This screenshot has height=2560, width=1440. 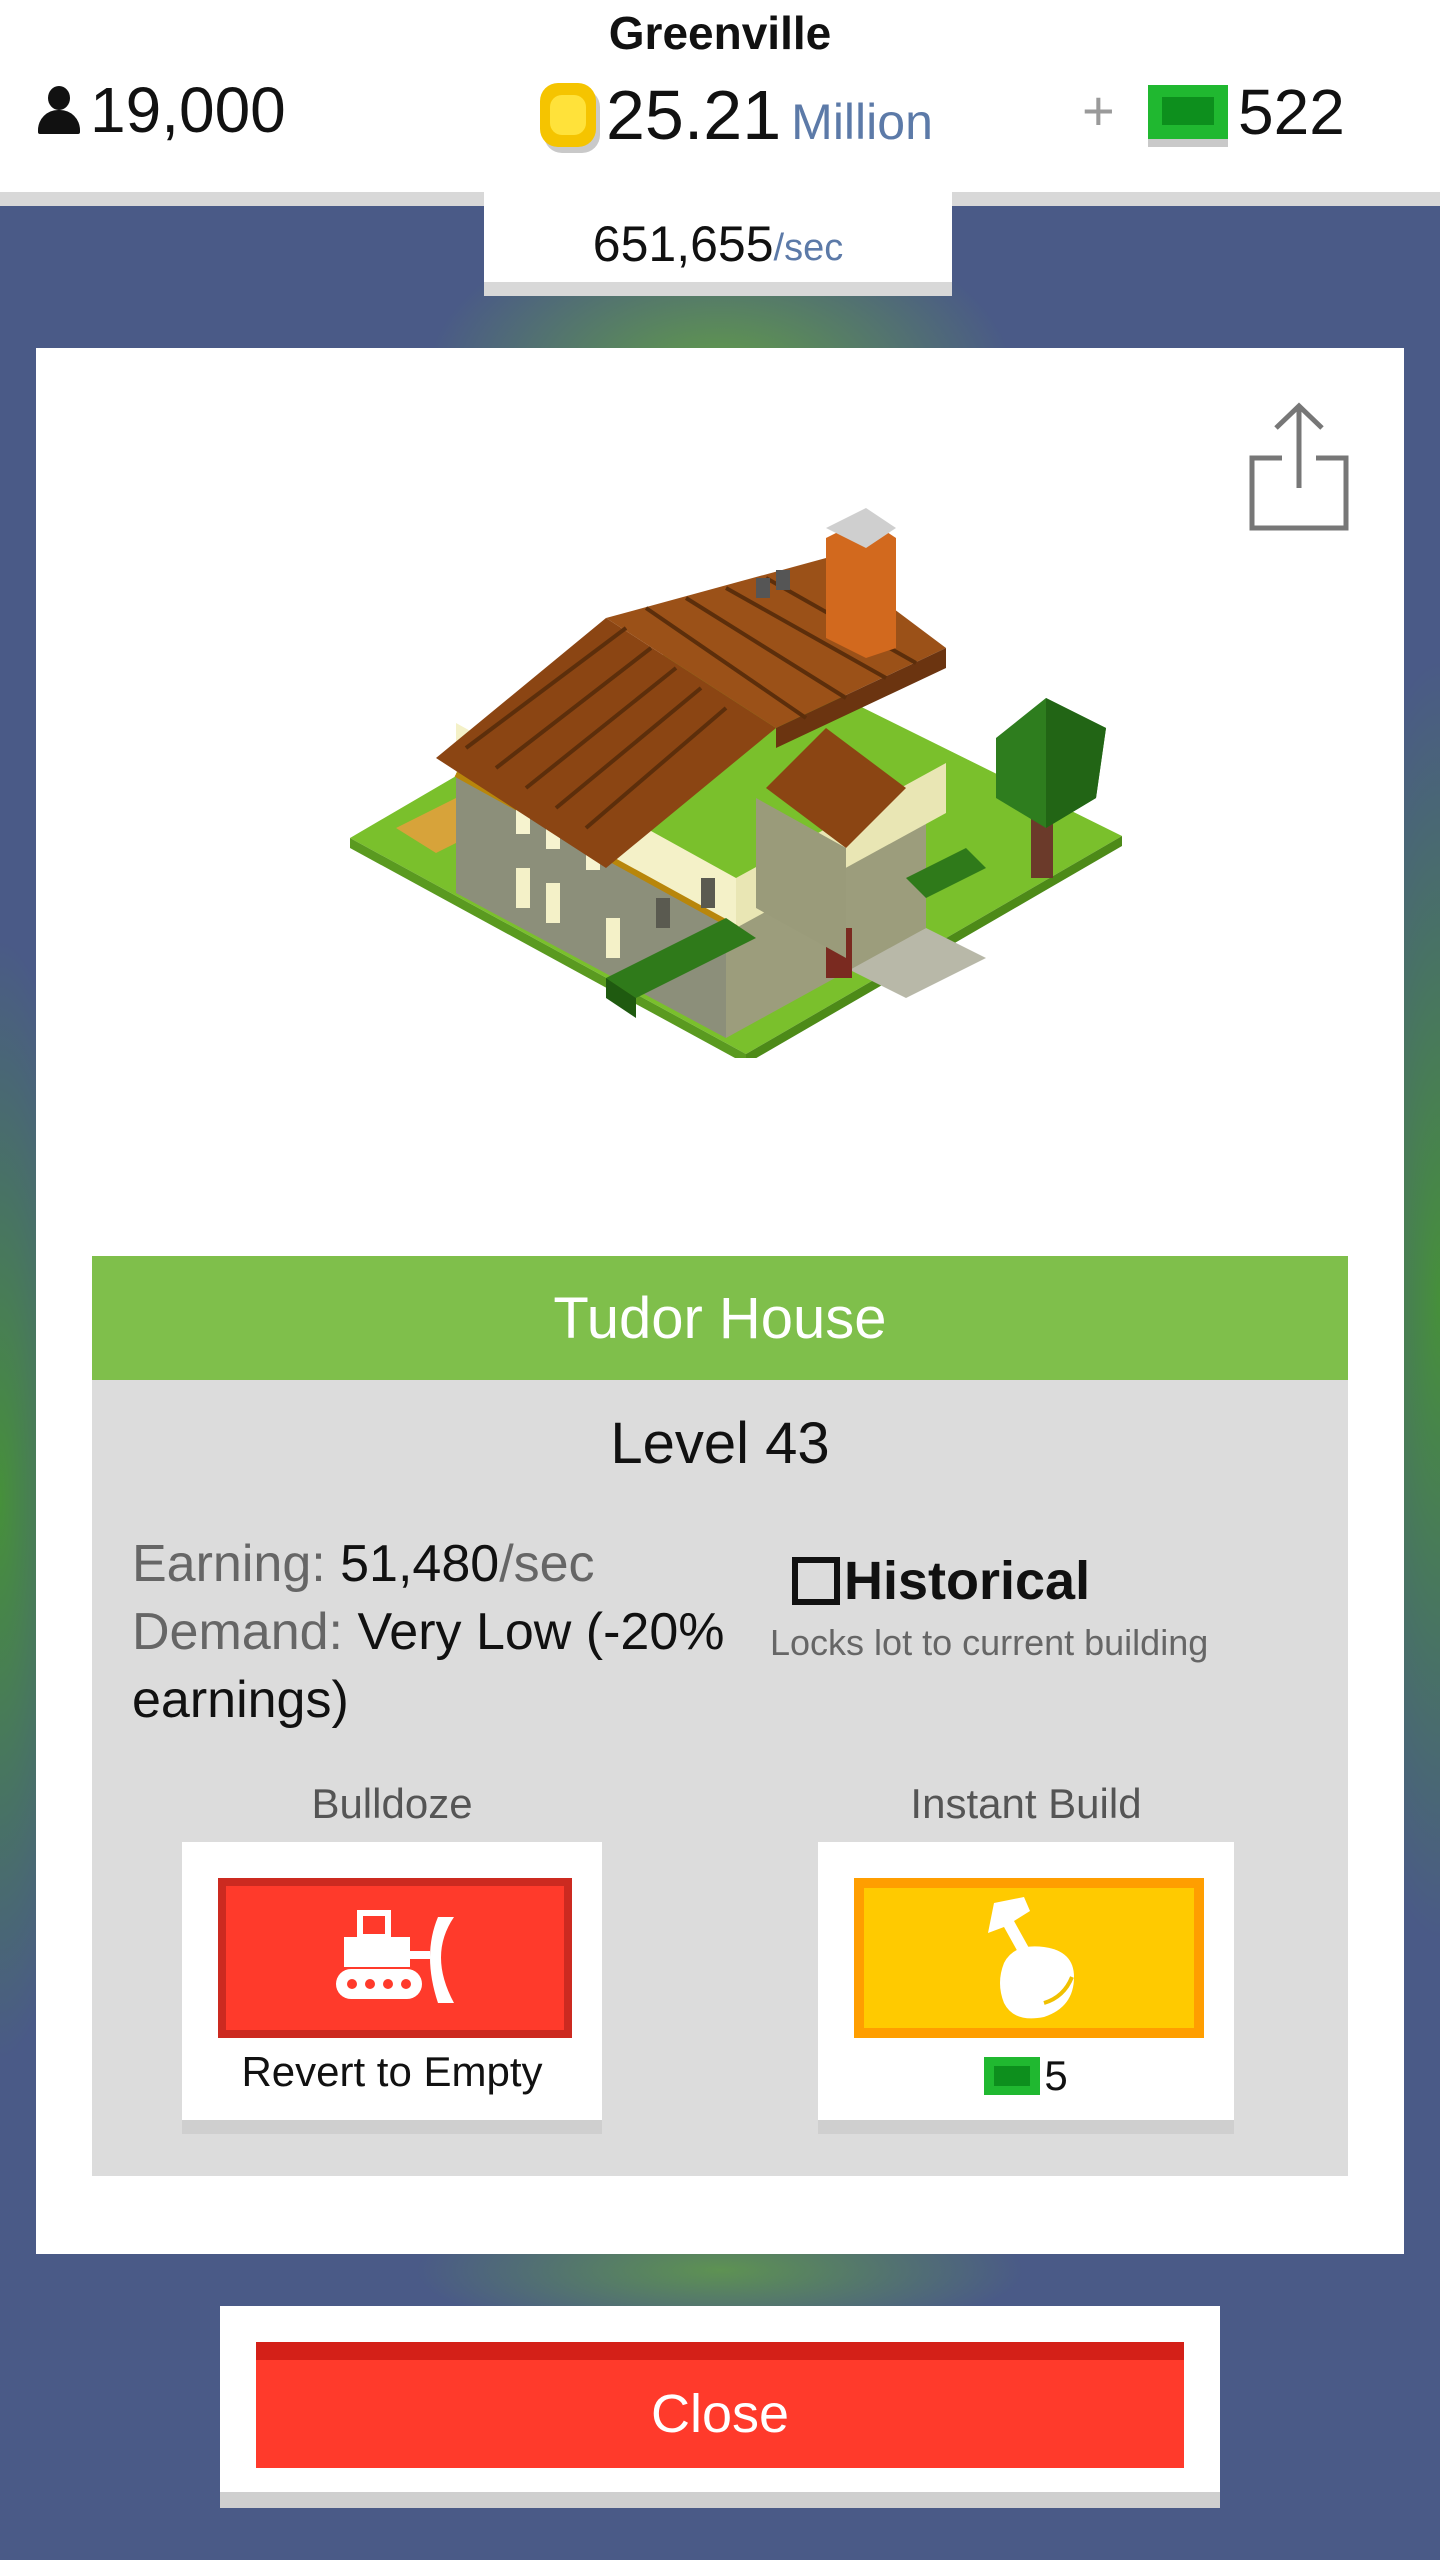 I want to click on earning-value: 51,480, so click(x=420, y=1564).